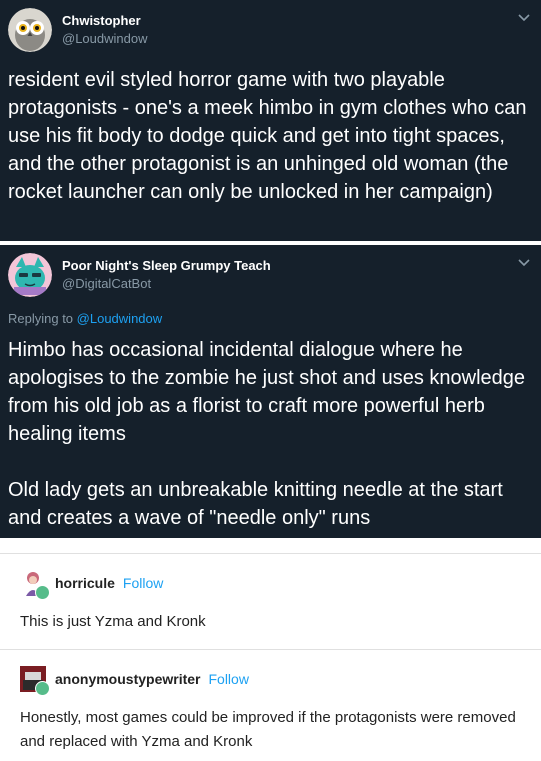 This screenshot has width=541, height=761. Describe the element at coordinates (270, 318) in the screenshot. I see `replying-to: Replying to @Loudwindow` at that location.